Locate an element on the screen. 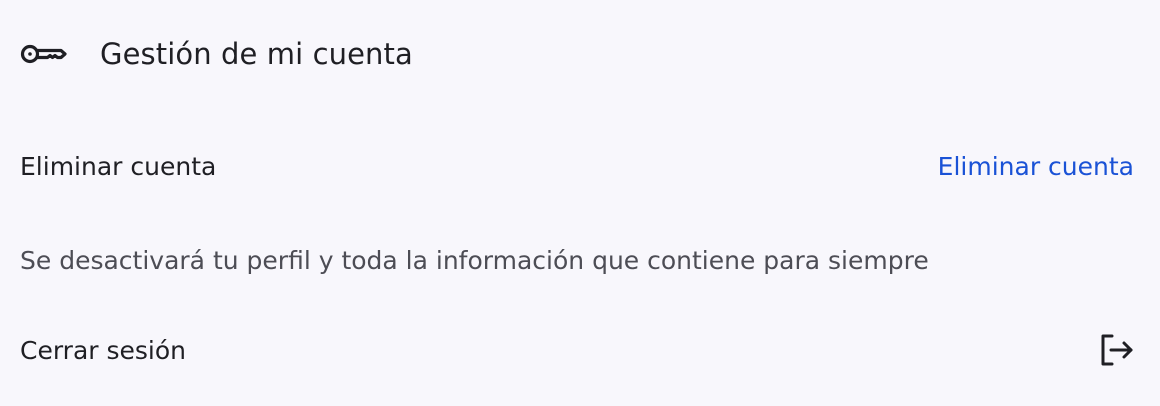 This screenshot has width=1160, height=406. logout-label: Cerrar sesión is located at coordinates (103, 350).